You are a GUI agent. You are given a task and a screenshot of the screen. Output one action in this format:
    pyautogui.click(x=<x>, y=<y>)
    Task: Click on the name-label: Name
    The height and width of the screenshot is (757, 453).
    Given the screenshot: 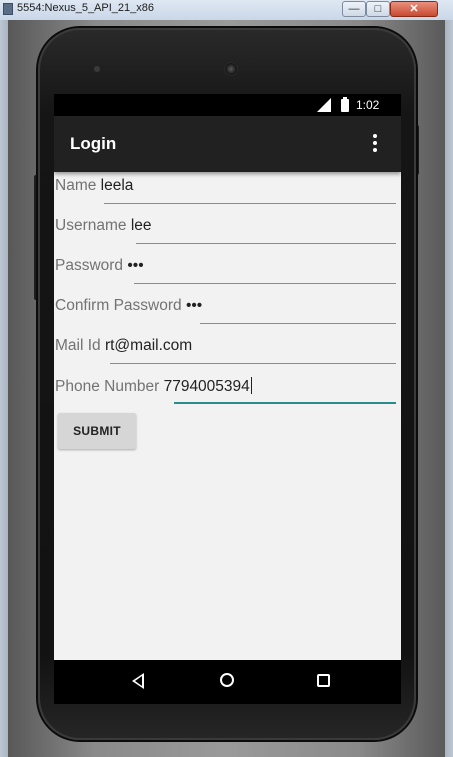 What is the action you would take?
    pyautogui.click(x=76, y=185)
    